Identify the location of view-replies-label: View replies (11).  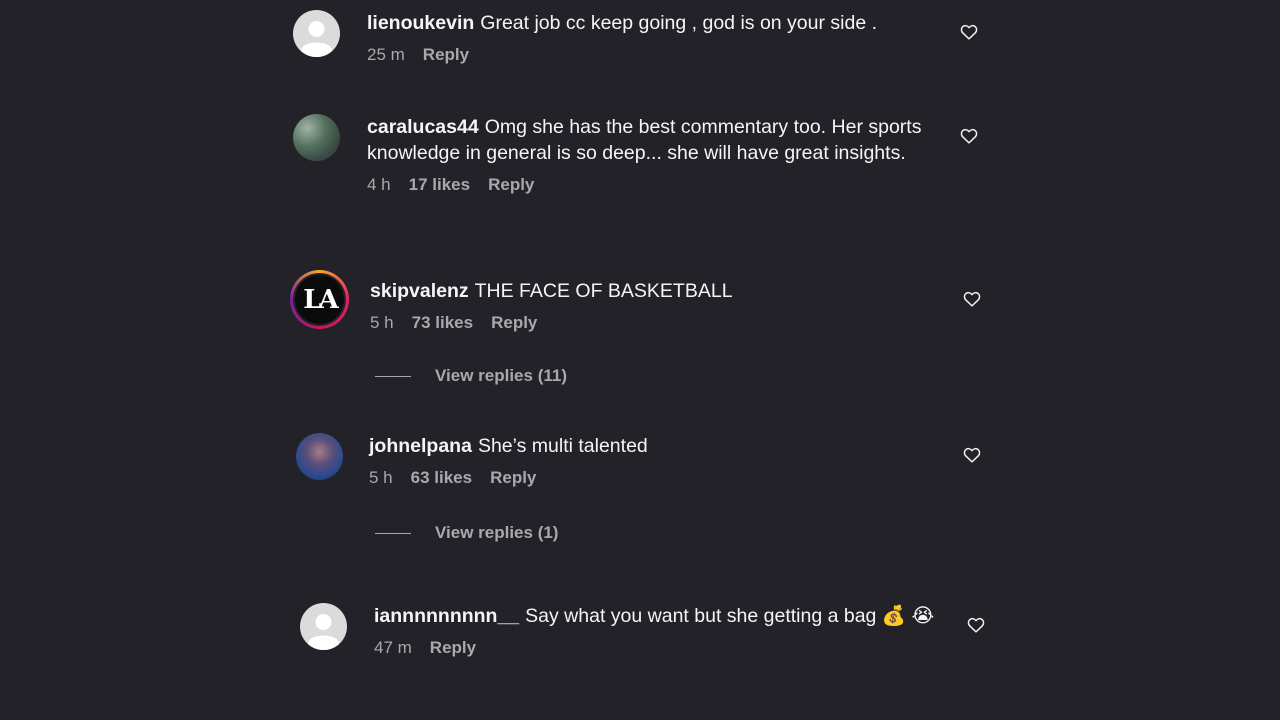
(501, 376).